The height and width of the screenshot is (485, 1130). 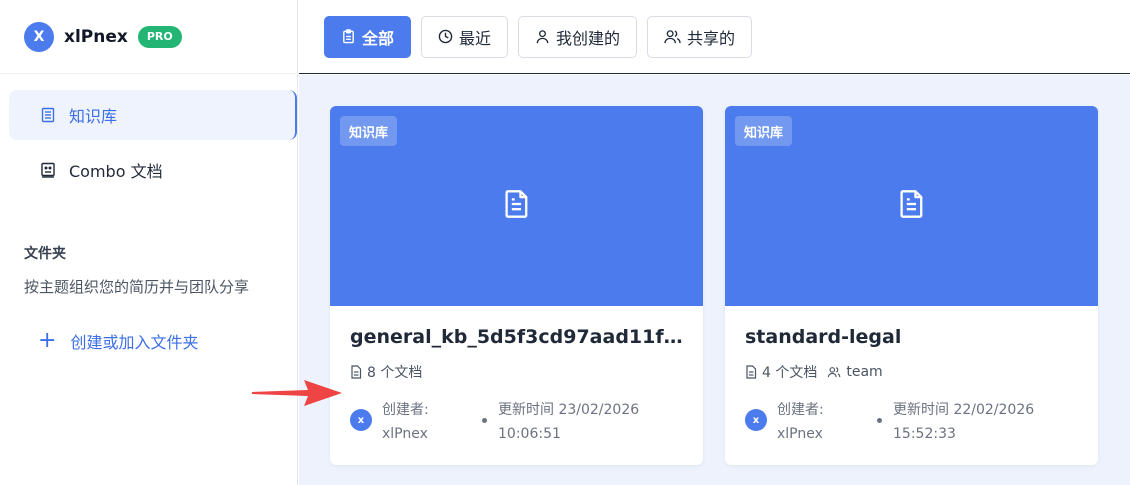 What do you see at coordinates (378, 38) in the screenshot?
I see `tab-label: 全部` at bounding box center [378, 38].